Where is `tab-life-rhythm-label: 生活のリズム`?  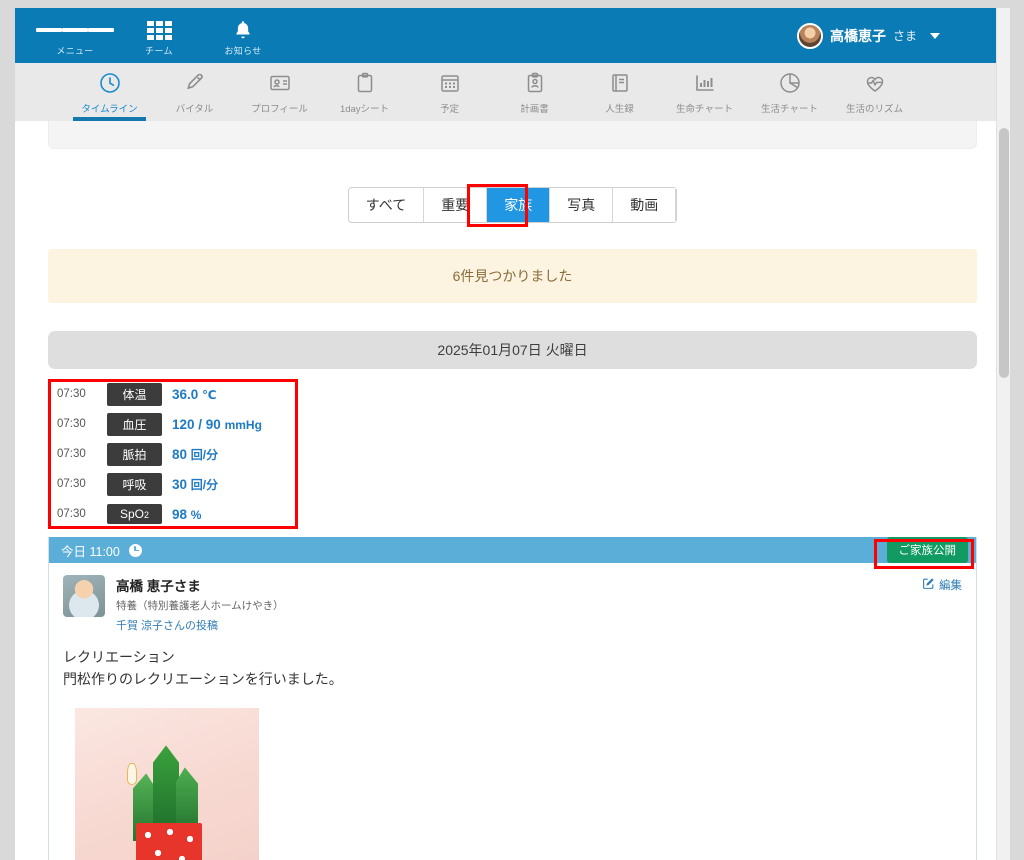
tab-life-rhythm-label: 生活のリズム is located at coordinates (874, 109).